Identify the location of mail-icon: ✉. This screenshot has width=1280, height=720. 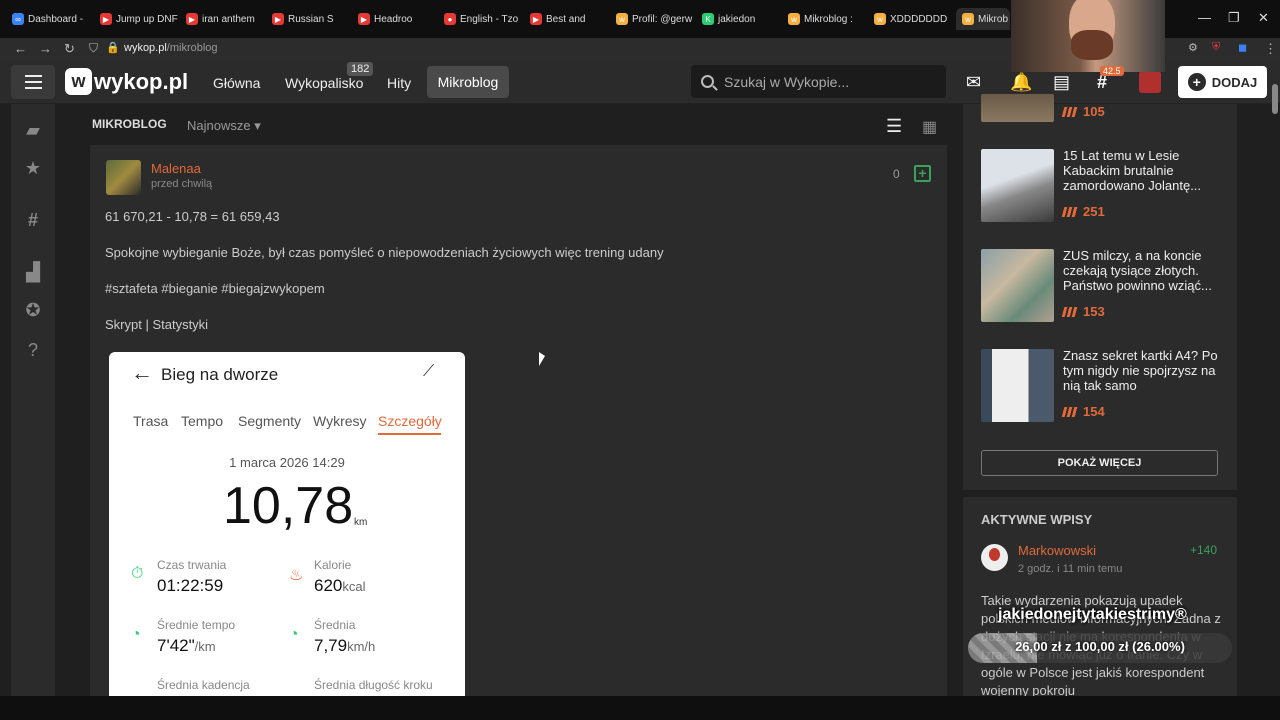
(973, 82).